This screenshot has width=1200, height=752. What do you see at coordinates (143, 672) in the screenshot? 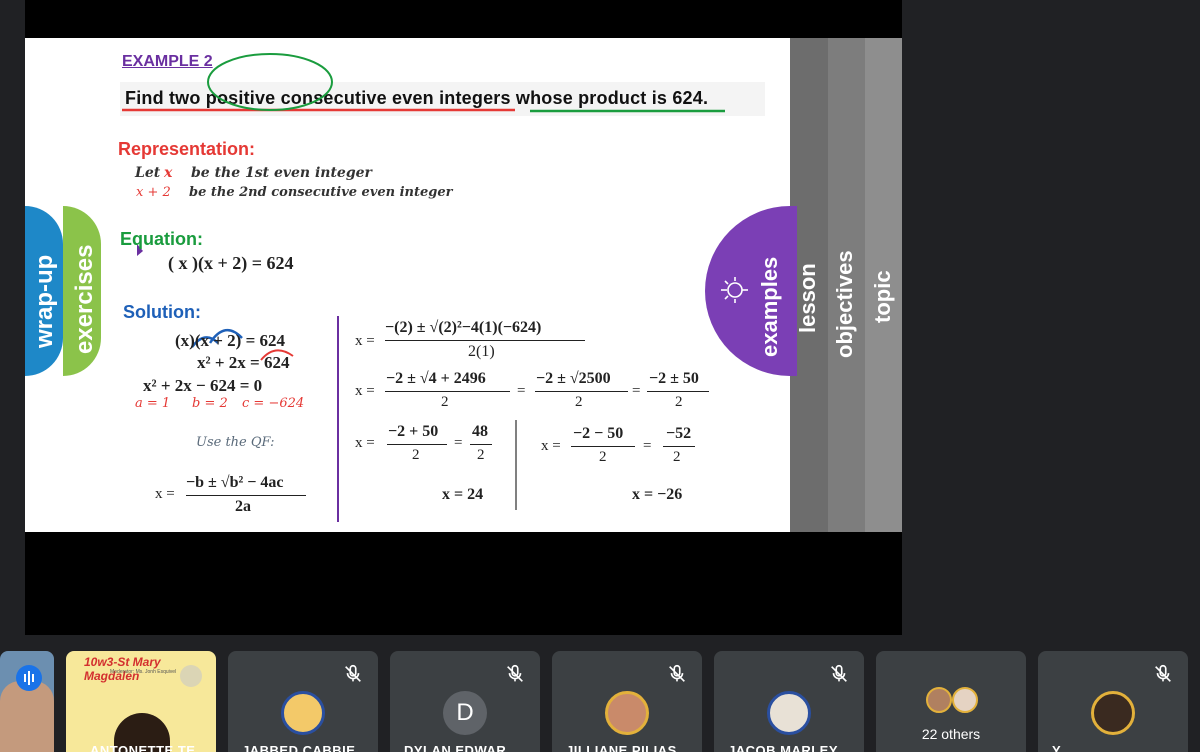
I see `room-subheader: Moderator: Ms. Jonh Esquivel` at bounding box center [143, 672].